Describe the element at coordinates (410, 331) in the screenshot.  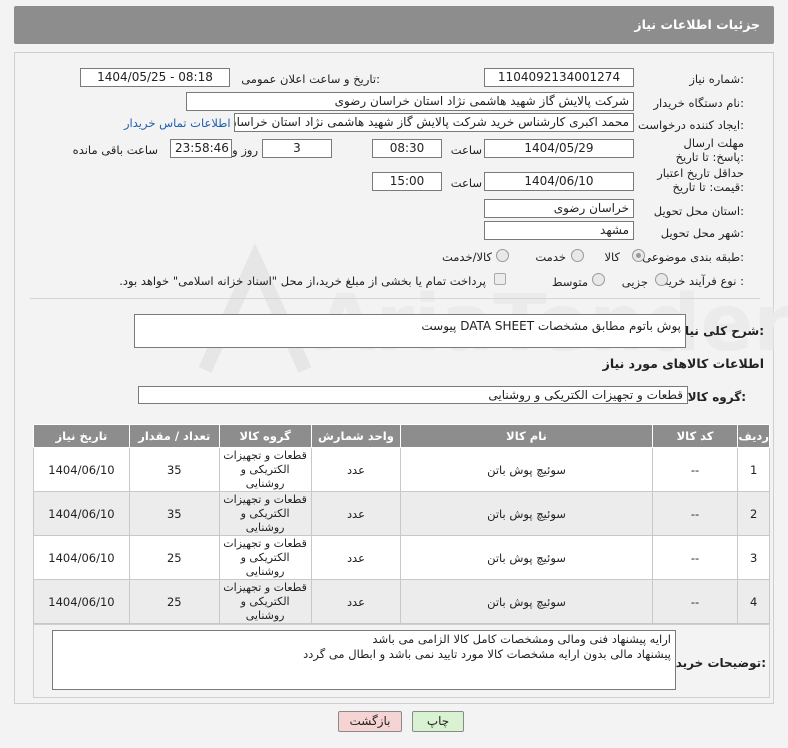
I see `description-textarea: پوش باتوم مطابق مشخصات DATA SHEET پیوست` at that location.